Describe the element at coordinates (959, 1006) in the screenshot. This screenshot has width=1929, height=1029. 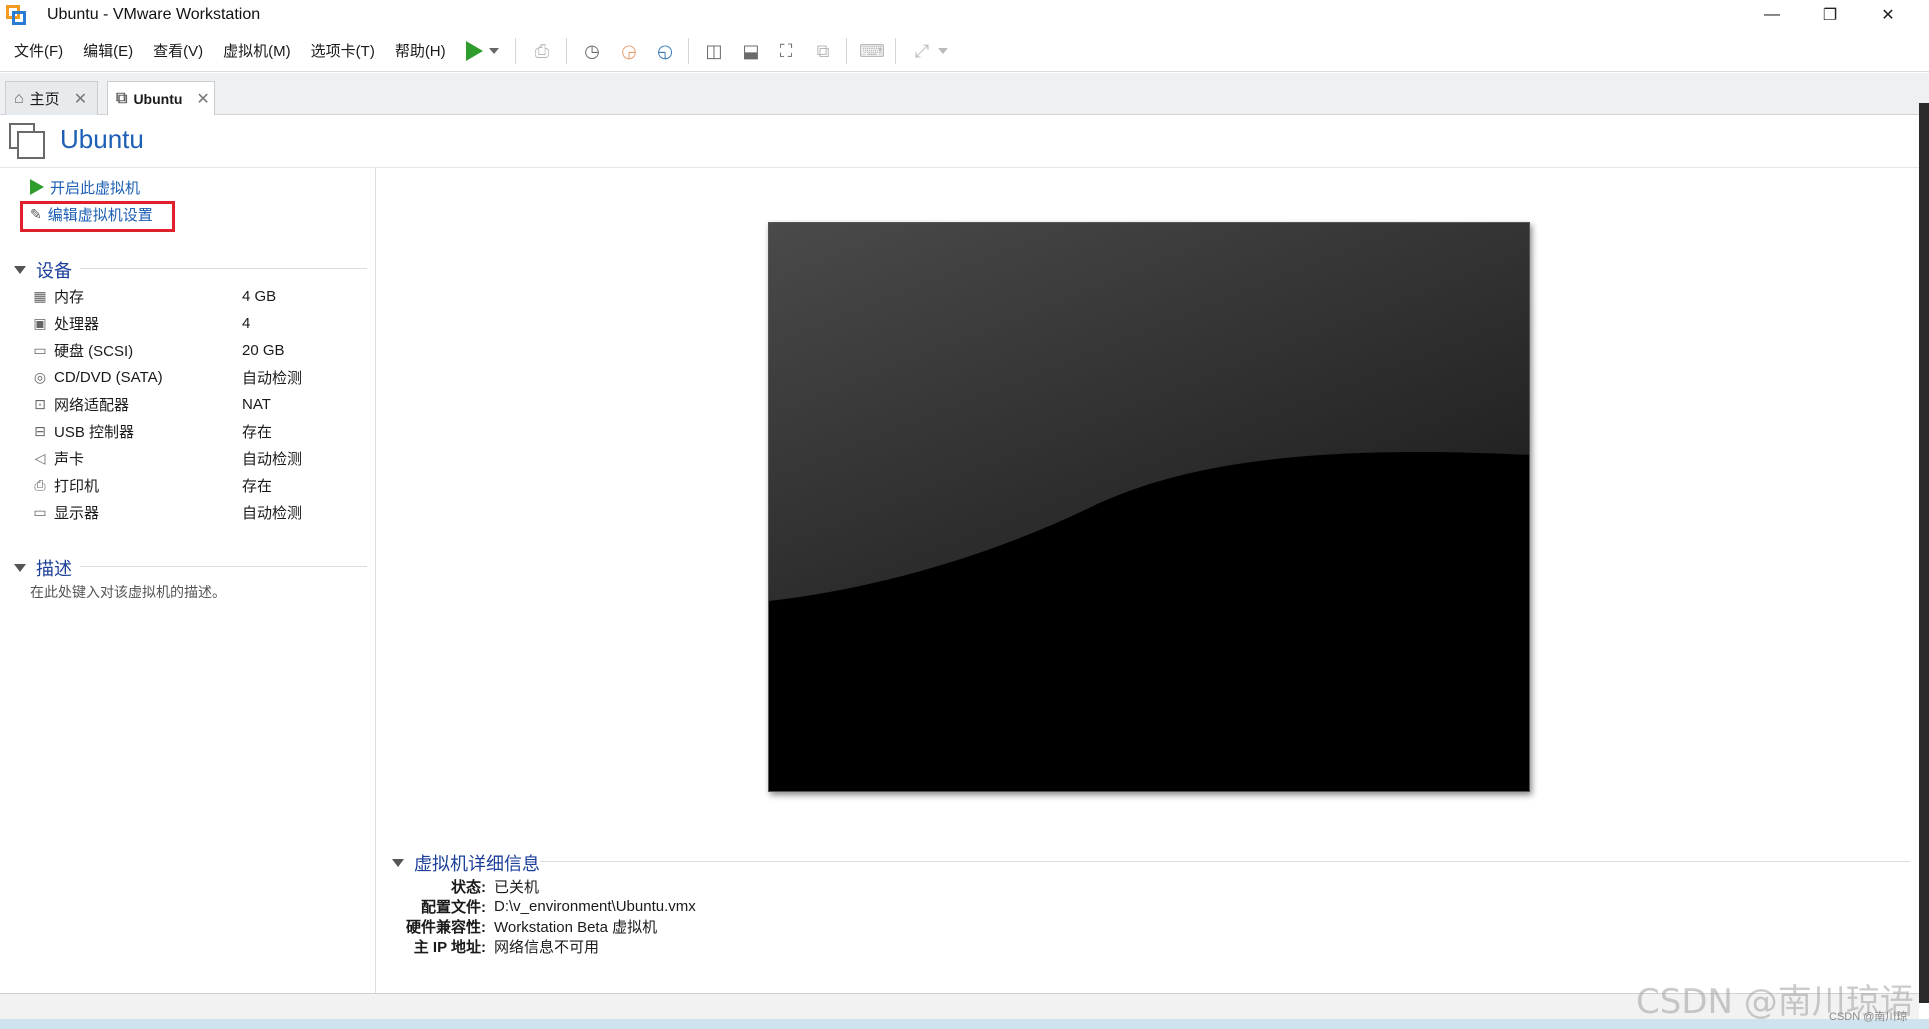
I see `status-bar` at that location.